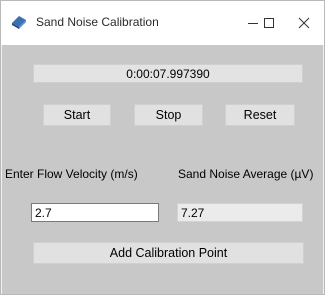 The width and height of the screenshot is (325, 295). Describe the element at coordinates (97, 22) in the screenshot. I see `window-title: Sand Noise Calibration` at that location.